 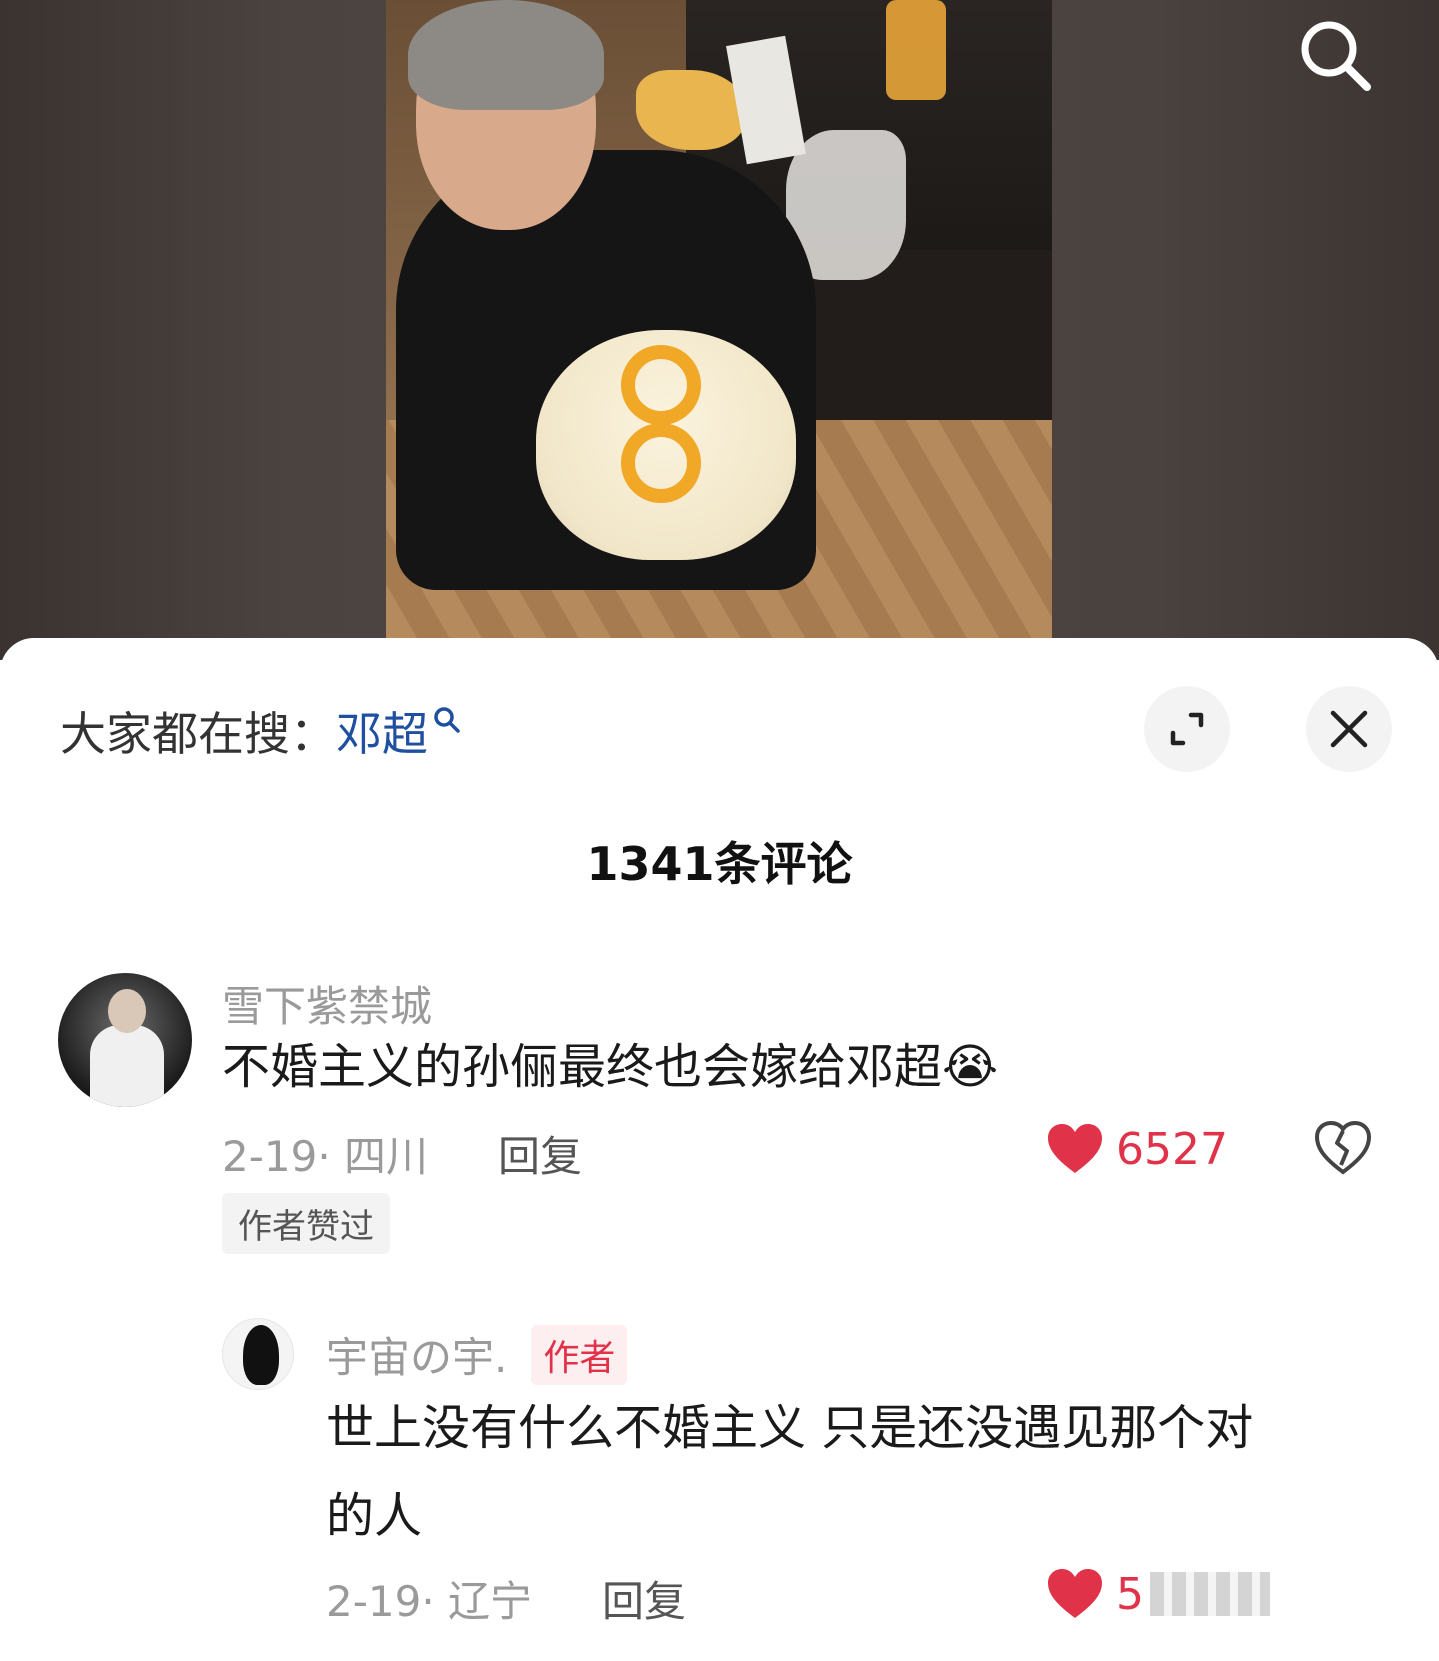 I want to click on comment-username: 宇宙の宇., so click(x=416, y=1354).